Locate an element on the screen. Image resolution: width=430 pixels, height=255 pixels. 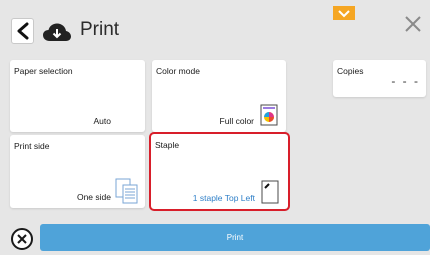
print-side-tile: Print side One side is located at coordinates (77, 171).